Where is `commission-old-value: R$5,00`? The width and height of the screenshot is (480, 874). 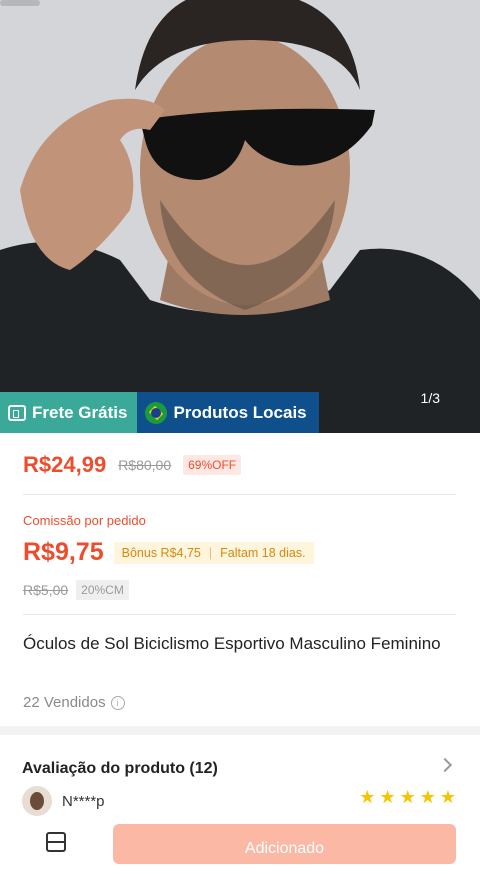
commission-old-value: R$5,00 is located at coordinates (46, 590).